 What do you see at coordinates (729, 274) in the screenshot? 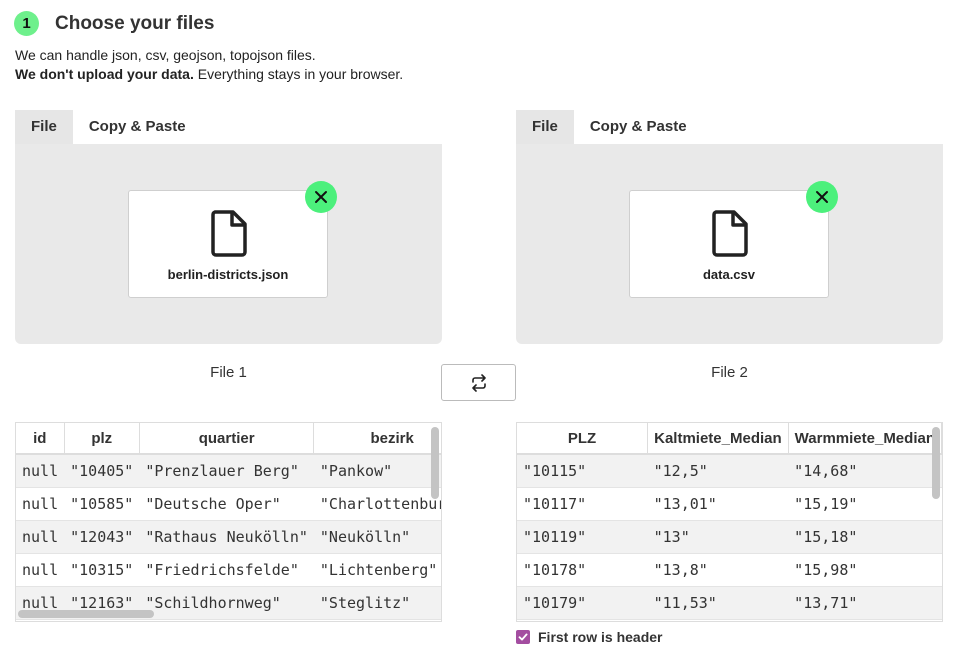
I see `file-name: data.csv` at bounding box center [729, 274].